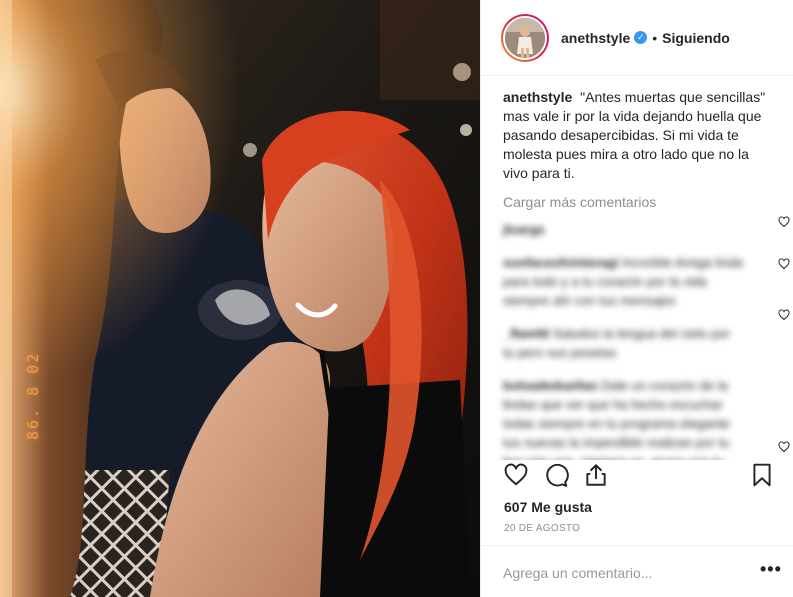 Image resolution: width=793 pixels, height=597 pixels. Describe the element at coordinates (561, 262) in the screenshot. I see `comment-username: sunfaceofvinteragi` at that location.